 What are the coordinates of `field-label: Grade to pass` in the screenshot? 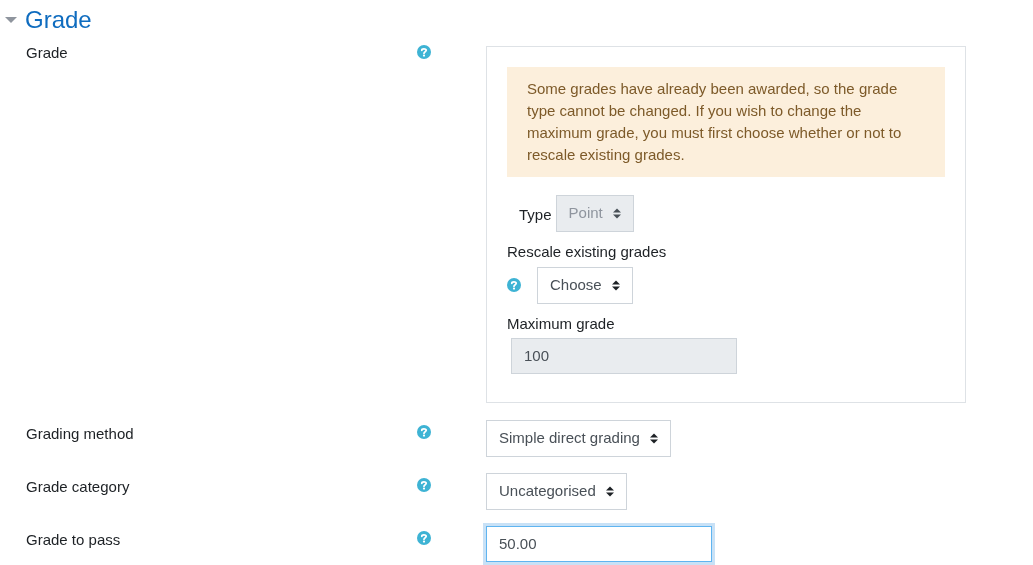 It's located at (73, 540).